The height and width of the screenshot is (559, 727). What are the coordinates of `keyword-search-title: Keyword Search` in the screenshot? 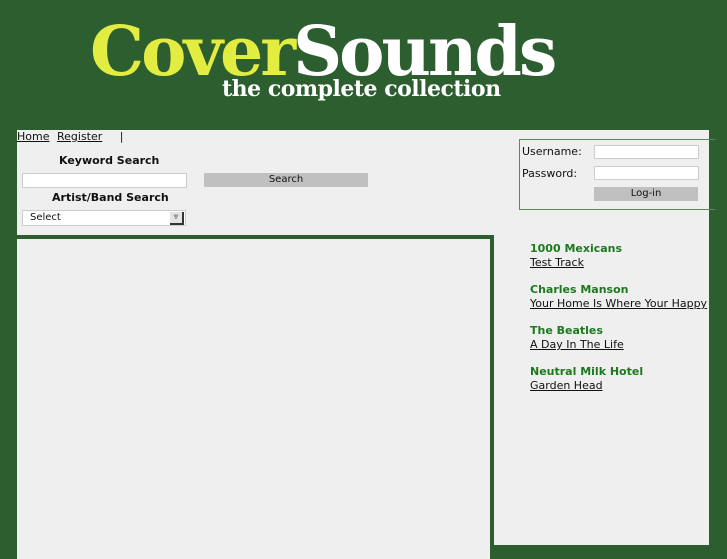 It's located at (109, 160).